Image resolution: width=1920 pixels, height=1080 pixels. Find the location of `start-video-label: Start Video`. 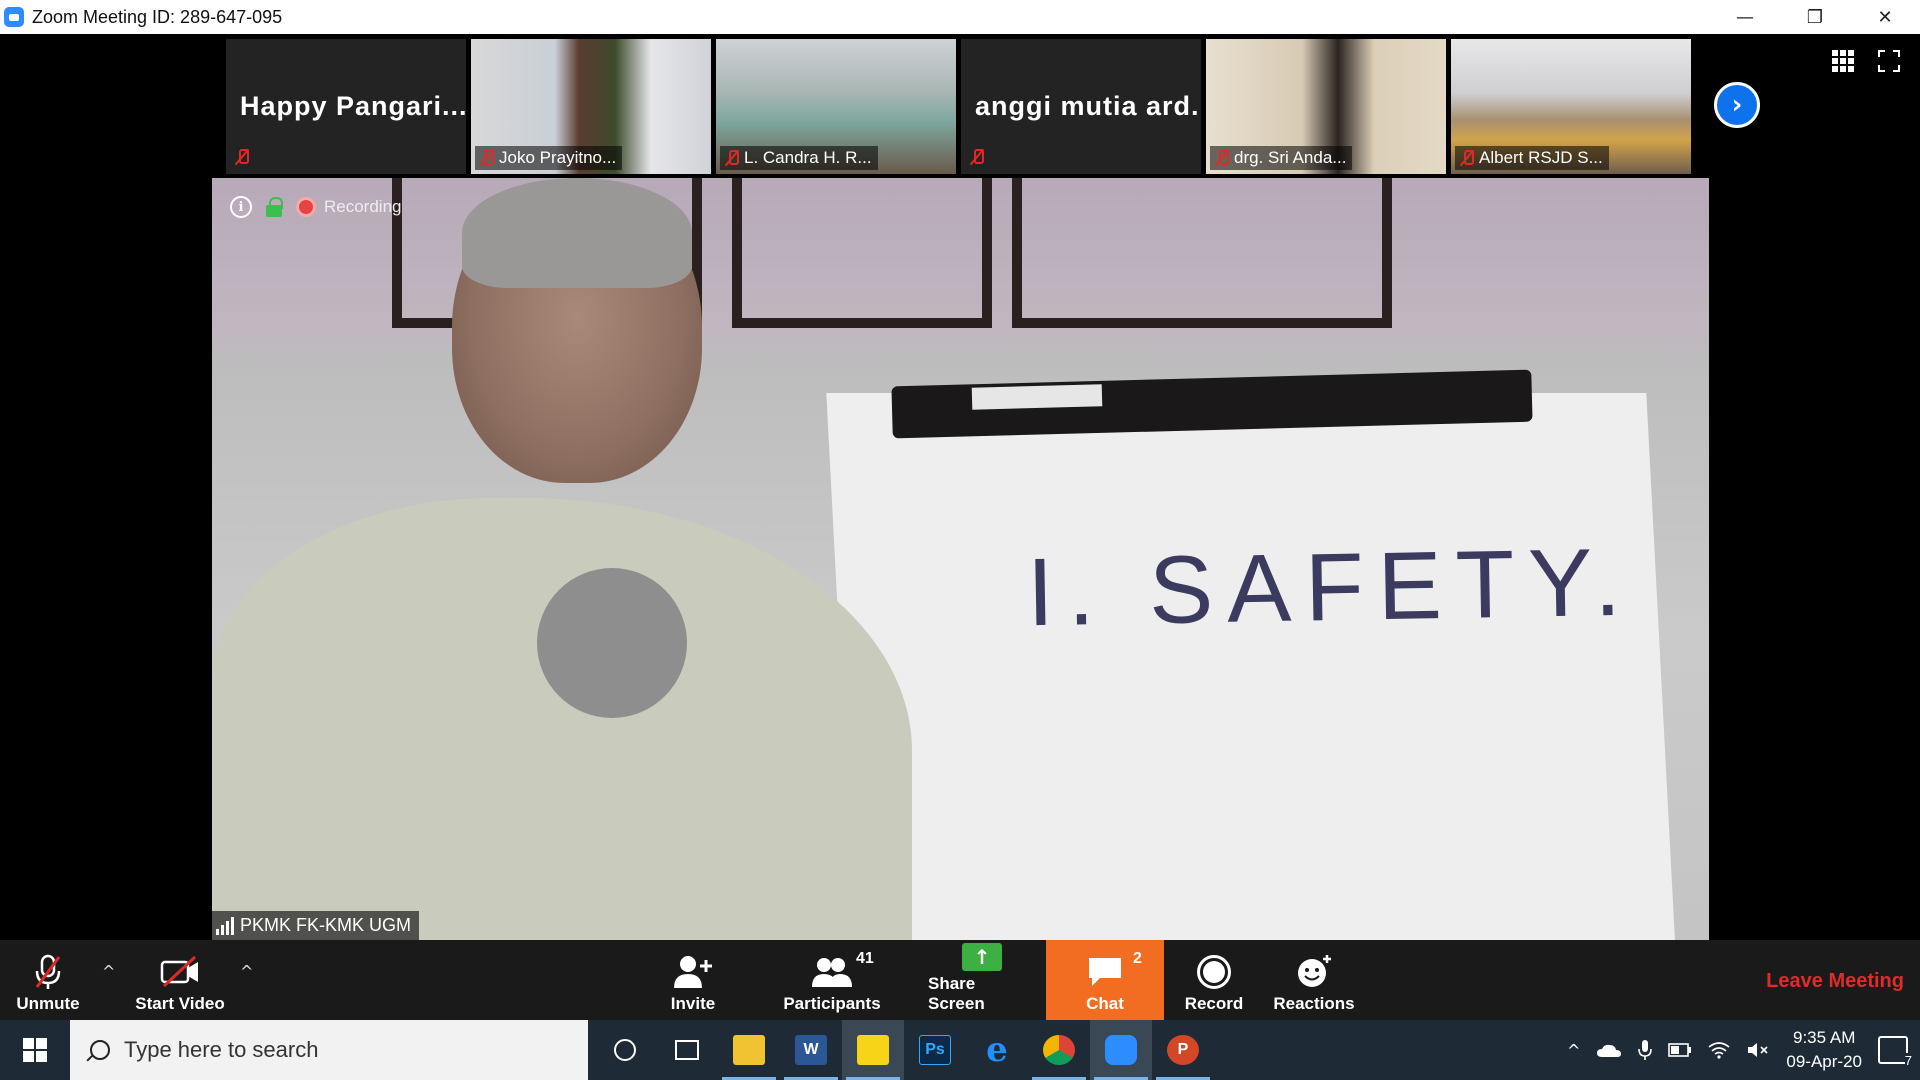

start-video-label: Start Video is located at coordinates (180, 1003).